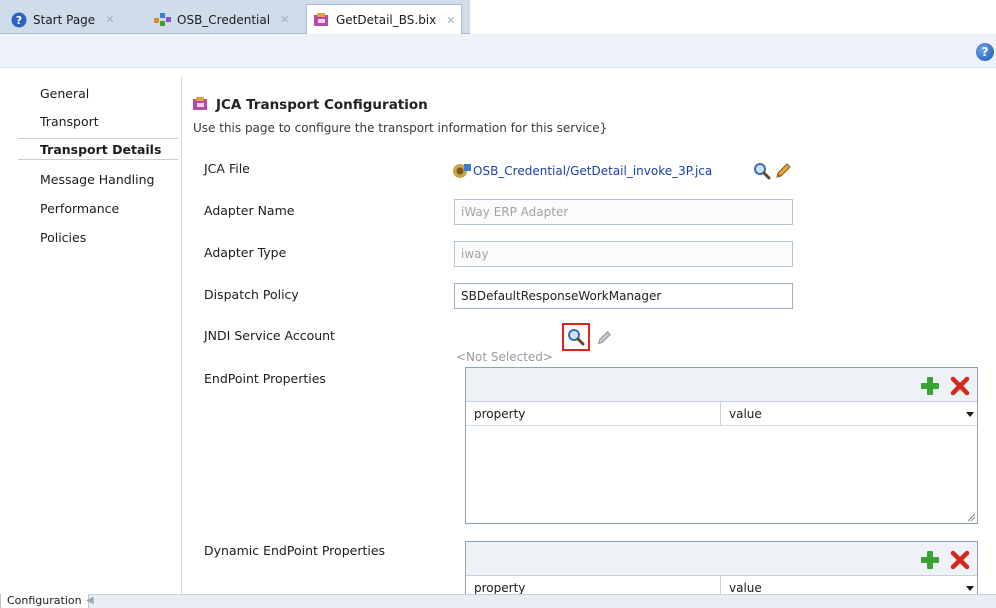 This screenshot has width=996, height=608. I want to click on tab-start-page: ? Start Page ✕, so click(62, 19).